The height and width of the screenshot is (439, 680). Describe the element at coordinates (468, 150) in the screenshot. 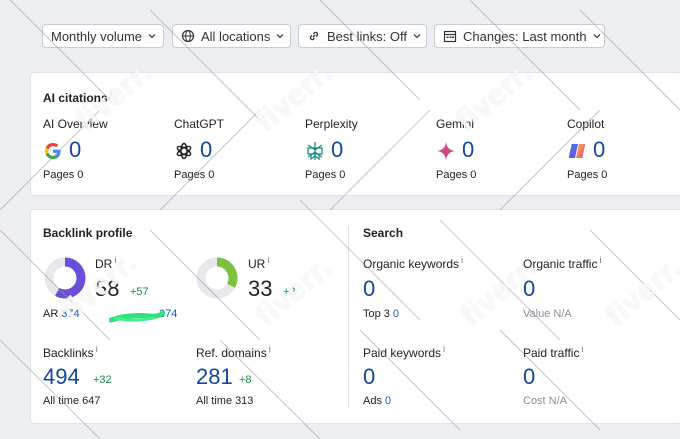

I see `gemini-value: 0` at that location.